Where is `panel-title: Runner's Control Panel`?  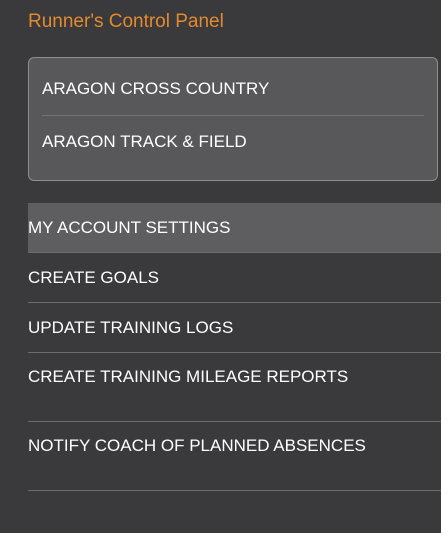
panel-title: Runner's Control Panel is located at coordinates (126, 21).